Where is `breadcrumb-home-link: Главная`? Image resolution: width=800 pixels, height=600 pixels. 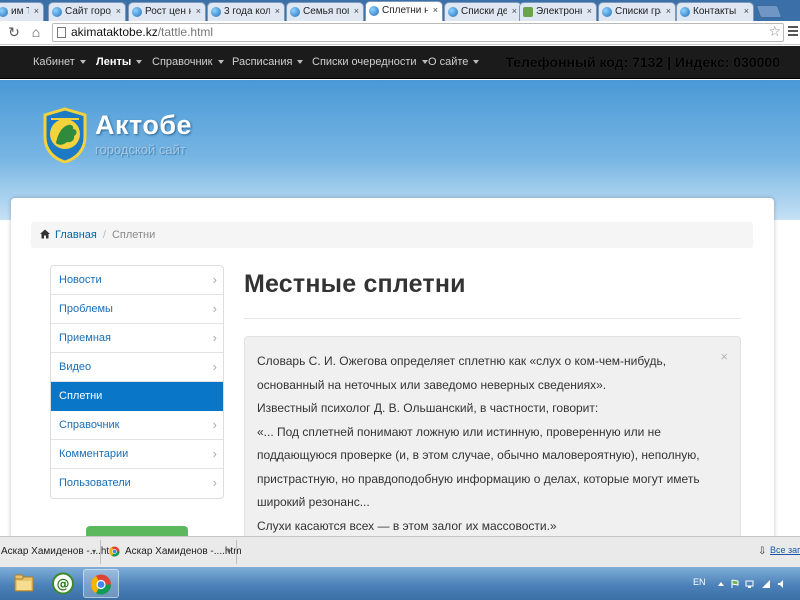 breadcrumb-home-link: Главная is located at coordinates (76, 235).